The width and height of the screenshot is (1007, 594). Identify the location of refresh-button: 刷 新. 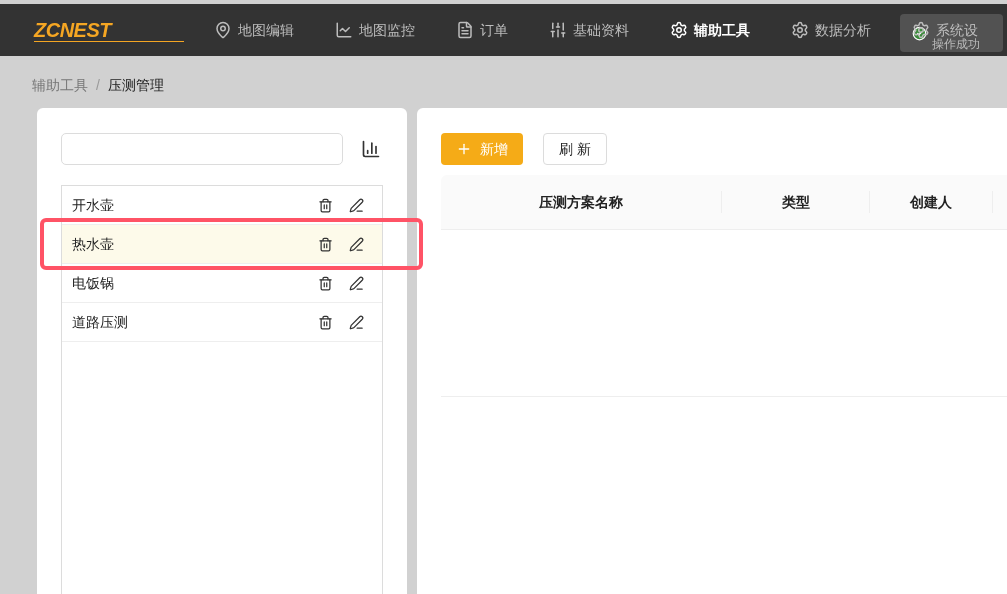
(575, 149).